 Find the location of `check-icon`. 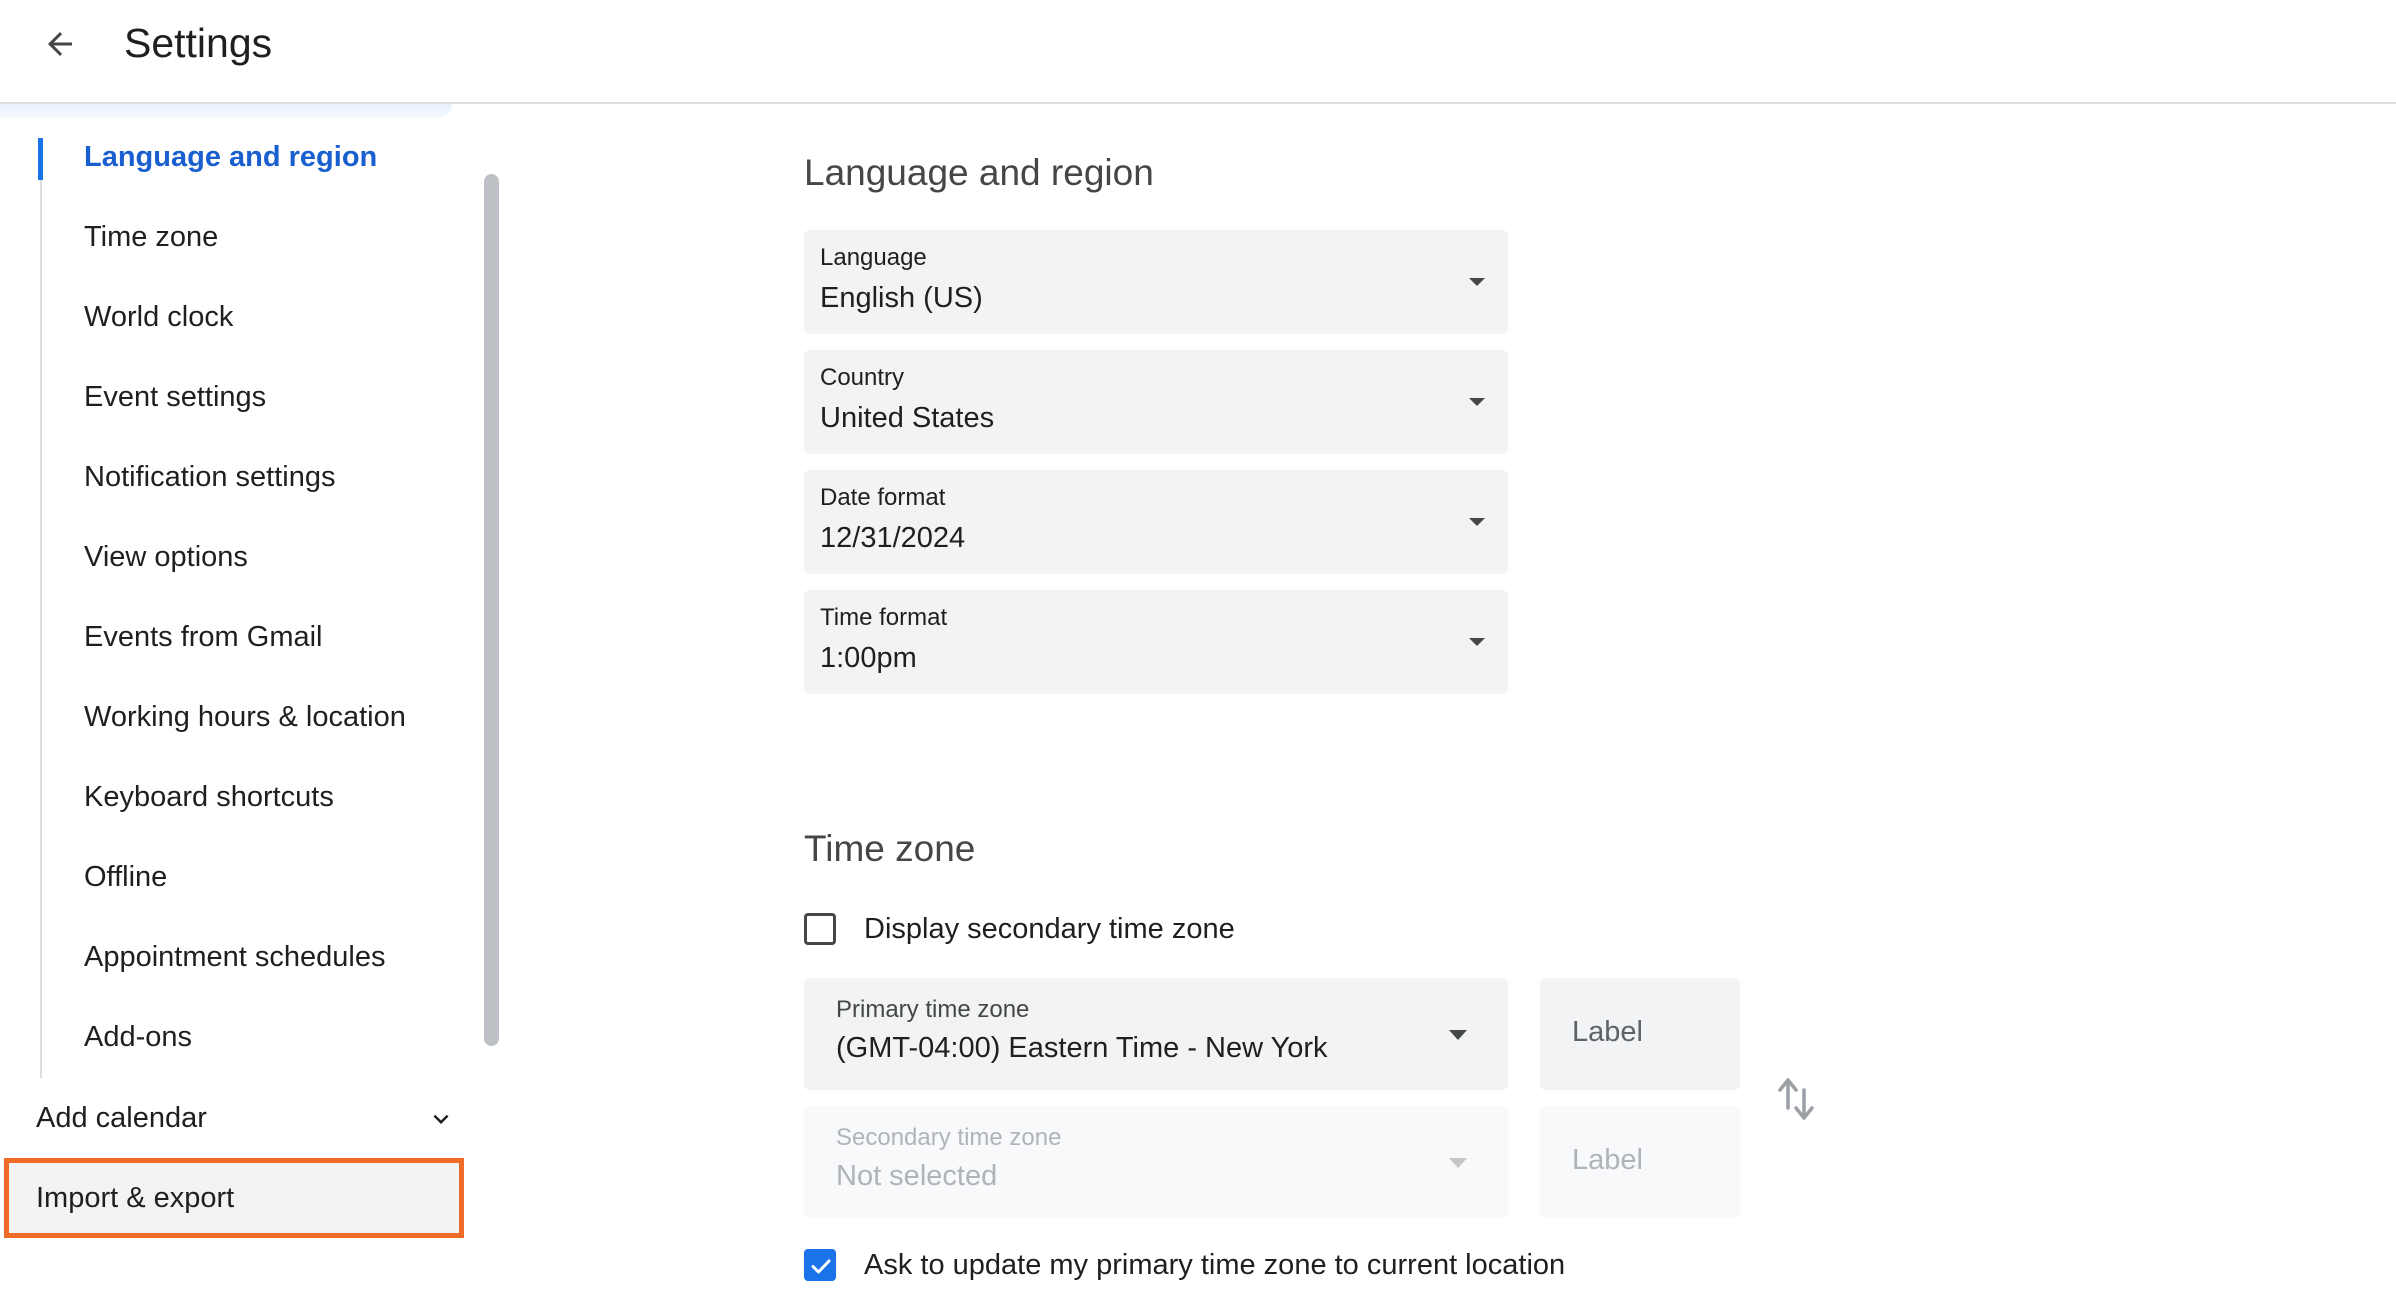

check-icon is located at coordinates (821, 1266).